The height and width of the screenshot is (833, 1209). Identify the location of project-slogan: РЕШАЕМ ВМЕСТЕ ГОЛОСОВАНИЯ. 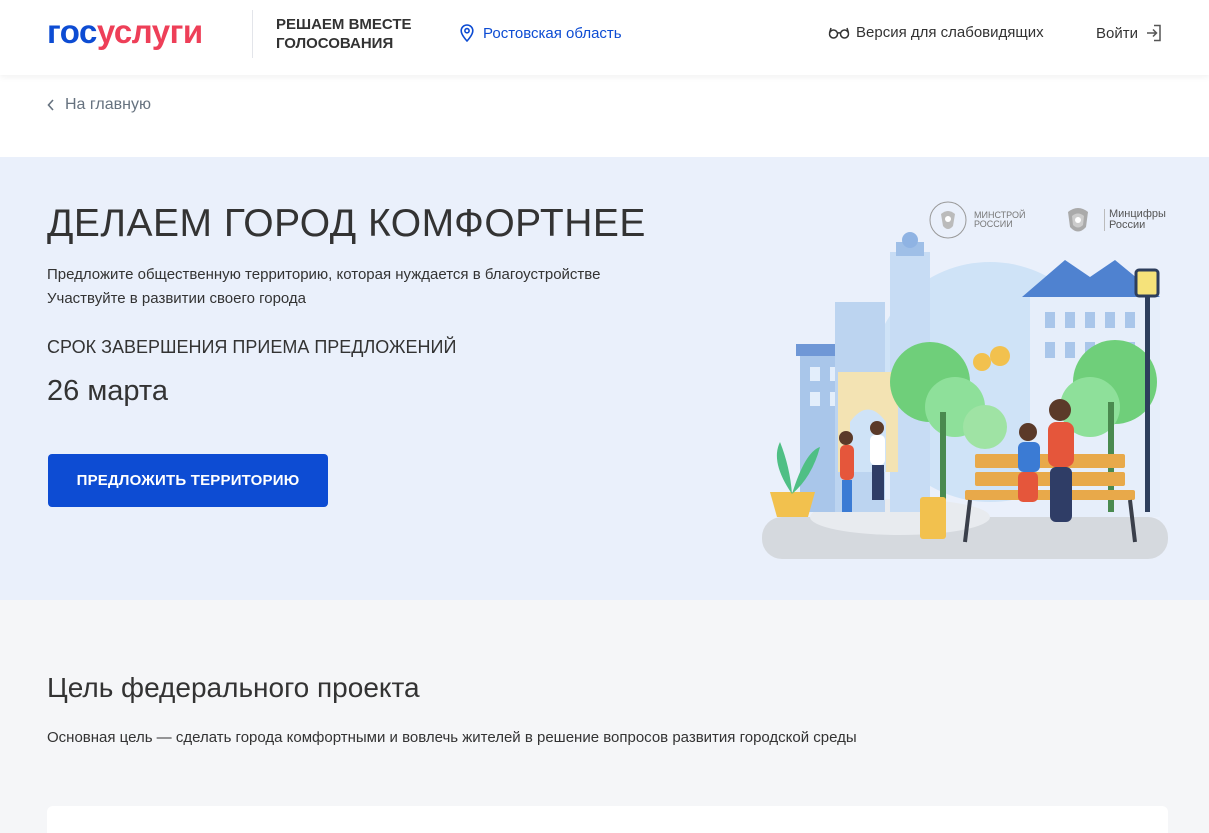
(344, 34).